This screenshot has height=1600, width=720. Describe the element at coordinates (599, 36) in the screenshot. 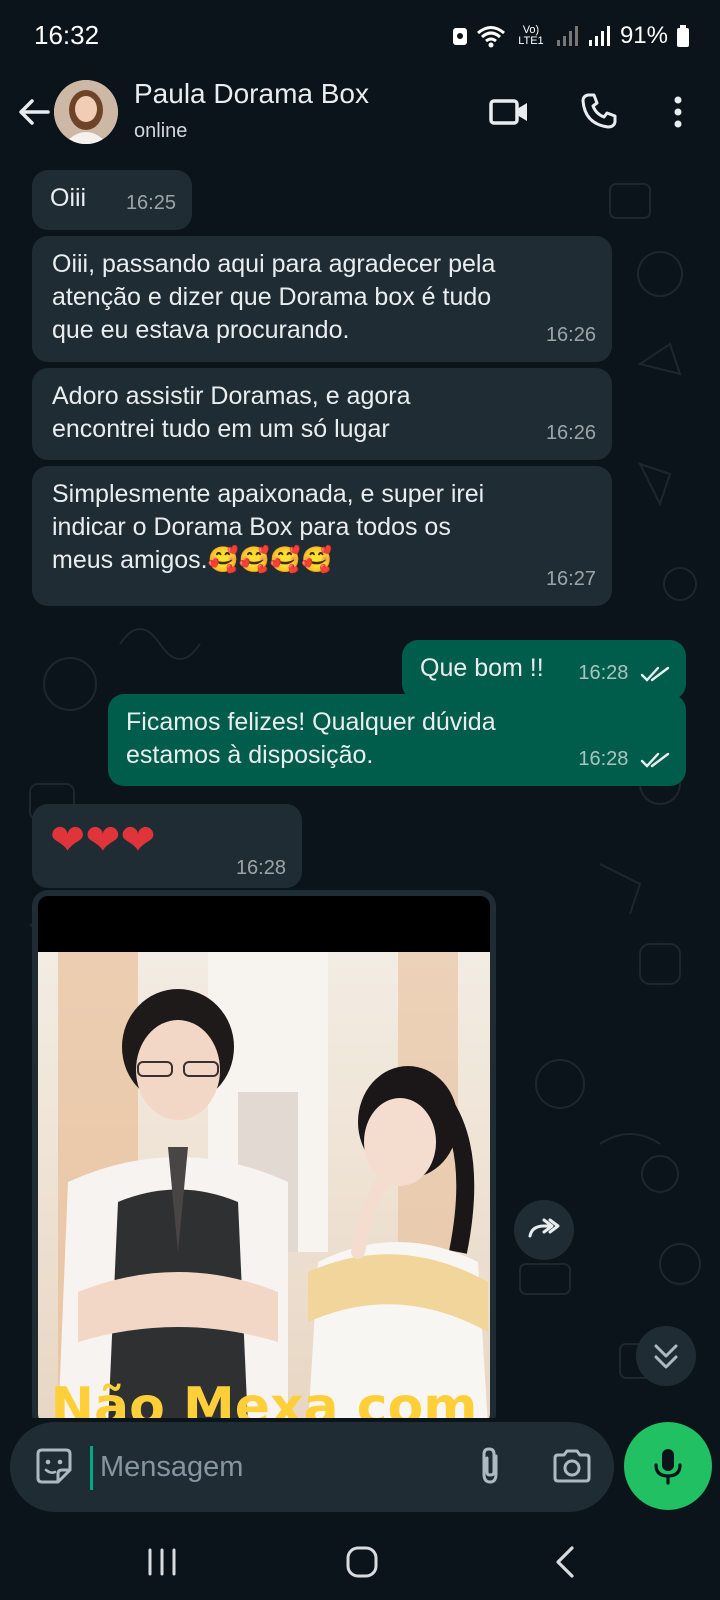

I see `signal-2-icon` at that location.